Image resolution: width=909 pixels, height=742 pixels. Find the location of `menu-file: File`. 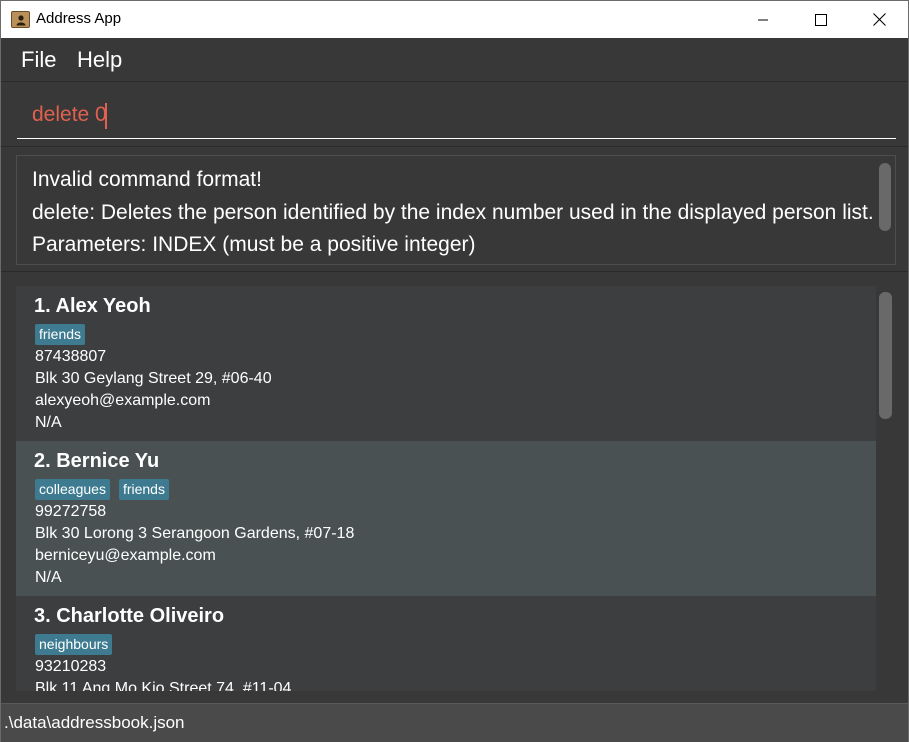

menu-file: File is located at coordinates (38, 60).